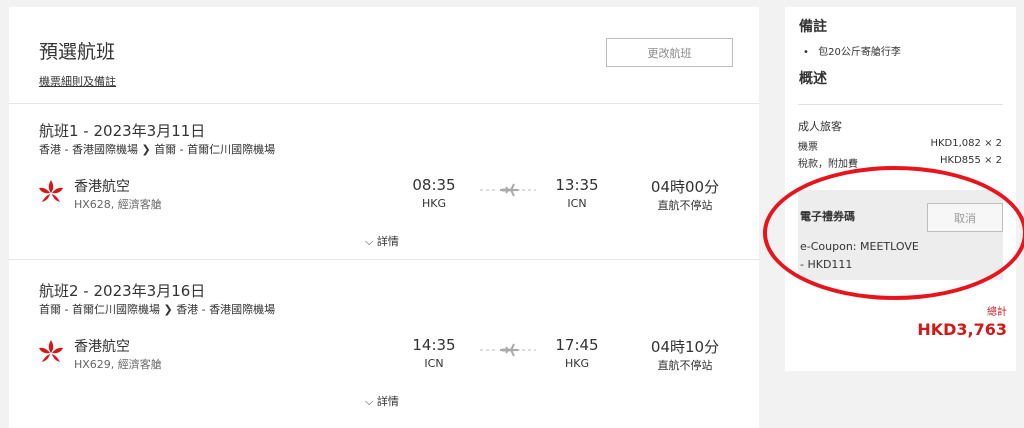 The width and height of the screenshot is (1024, 428). Describe the element at coordinates (669, 52) in the screenshot. I see `change-flight-button: 更改航班` at that location.